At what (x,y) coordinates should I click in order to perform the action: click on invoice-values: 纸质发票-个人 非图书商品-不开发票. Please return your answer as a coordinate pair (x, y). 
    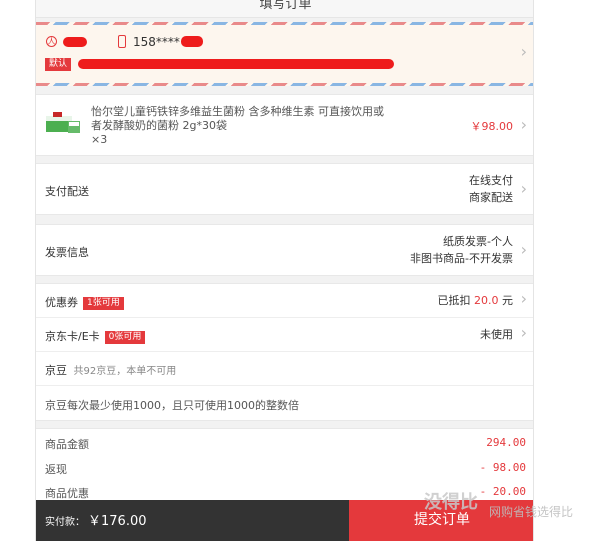
    Looking at the image, I should click on (461, 250).